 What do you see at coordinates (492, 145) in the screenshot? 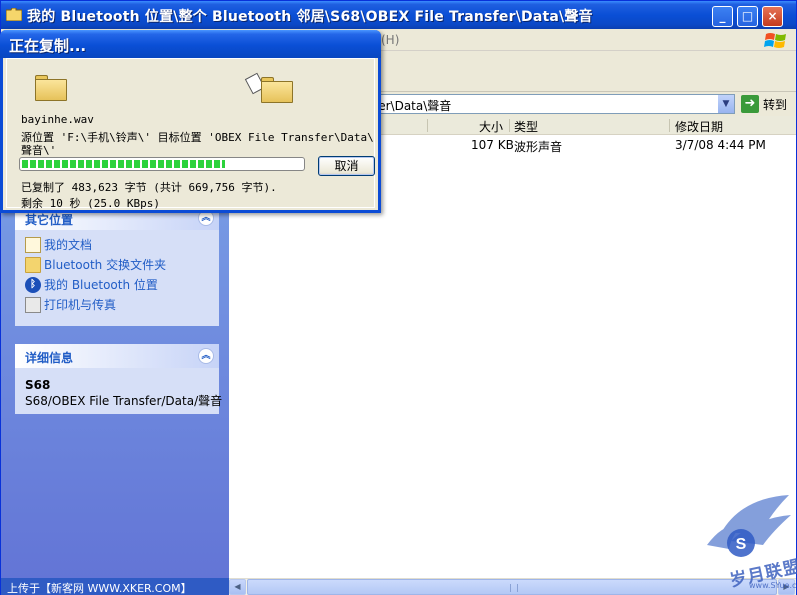
I see `file-size: 107 KB` at bounding box center [492, 145].